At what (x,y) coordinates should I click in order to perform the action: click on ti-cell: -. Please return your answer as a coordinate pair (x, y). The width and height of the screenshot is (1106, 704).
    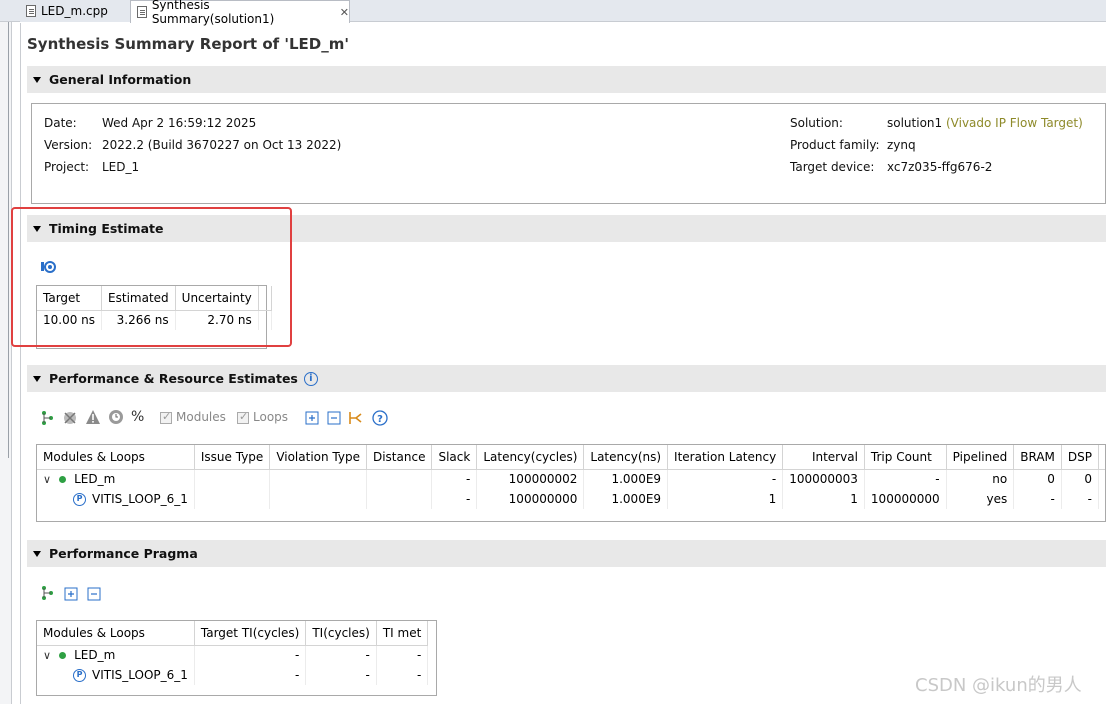
    Looking at the image, I should click on (341, 675).